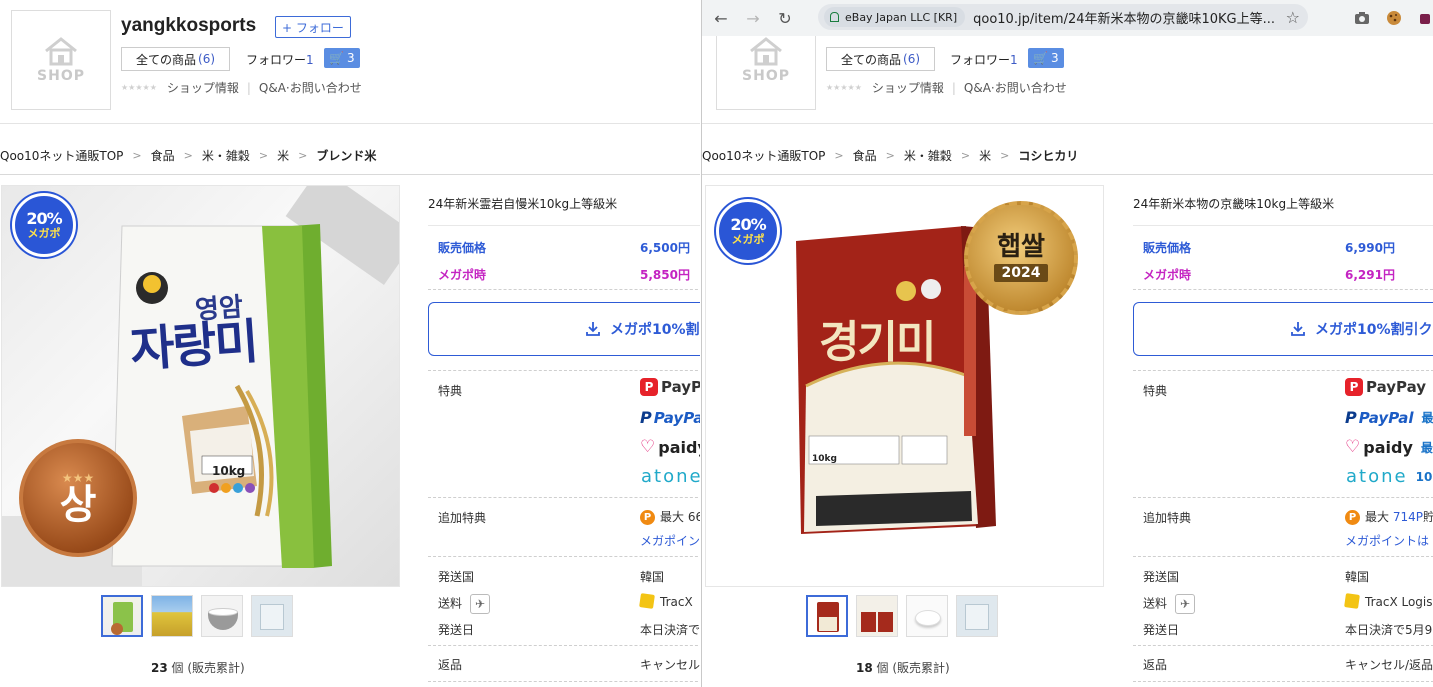  Describe the element at coordinates (450, 665) in the screenshot. I see `return-label: 返品` at that location.